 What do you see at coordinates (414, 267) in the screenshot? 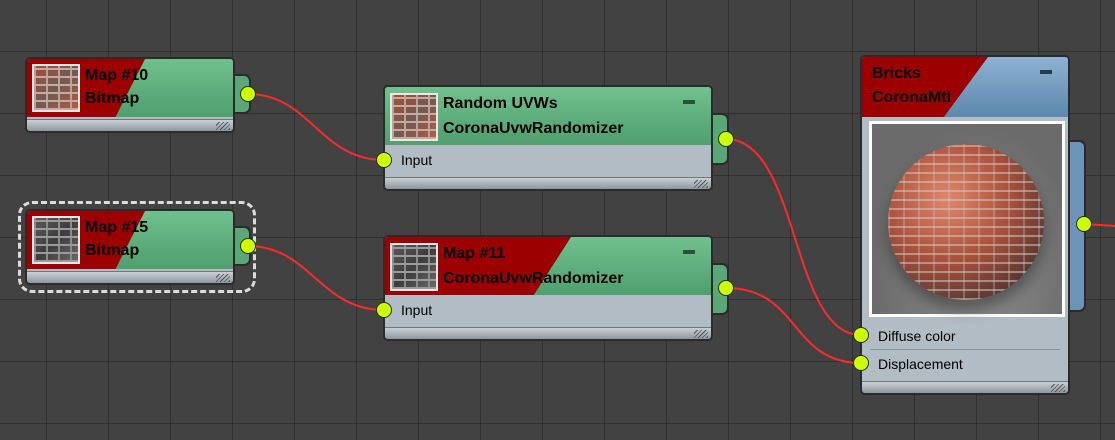
I see `map11-thumbnail` at bounding box center [414, 267].